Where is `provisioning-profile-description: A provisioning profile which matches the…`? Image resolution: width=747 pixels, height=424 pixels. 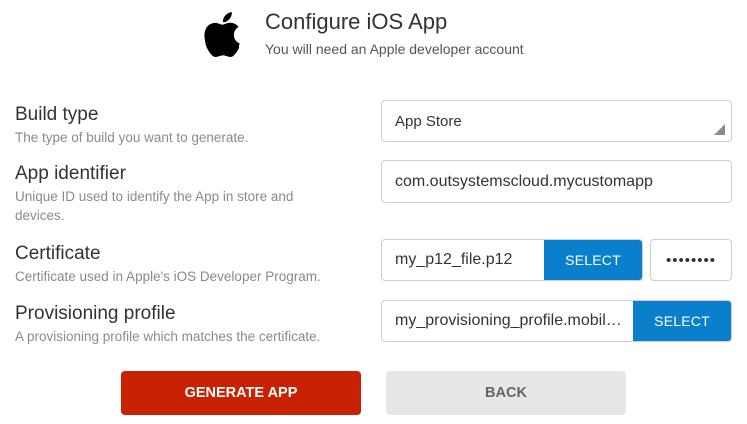 provisioning-profile-description: A provisioning profile which matches the… is located at coordinates (168, 336).